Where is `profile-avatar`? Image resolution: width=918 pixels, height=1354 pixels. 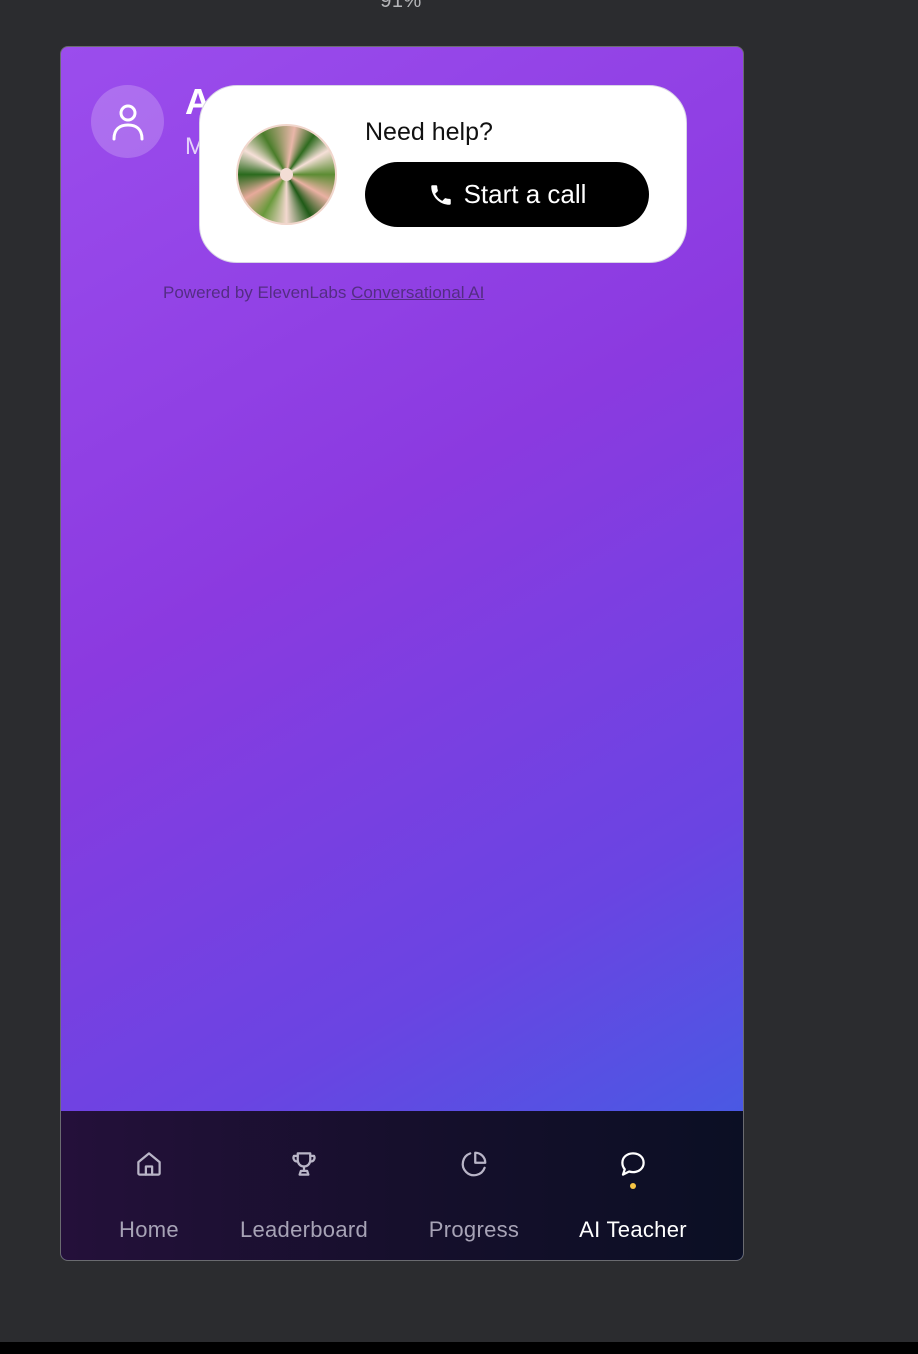
profile-avatar is located at coordinates (127, 121).